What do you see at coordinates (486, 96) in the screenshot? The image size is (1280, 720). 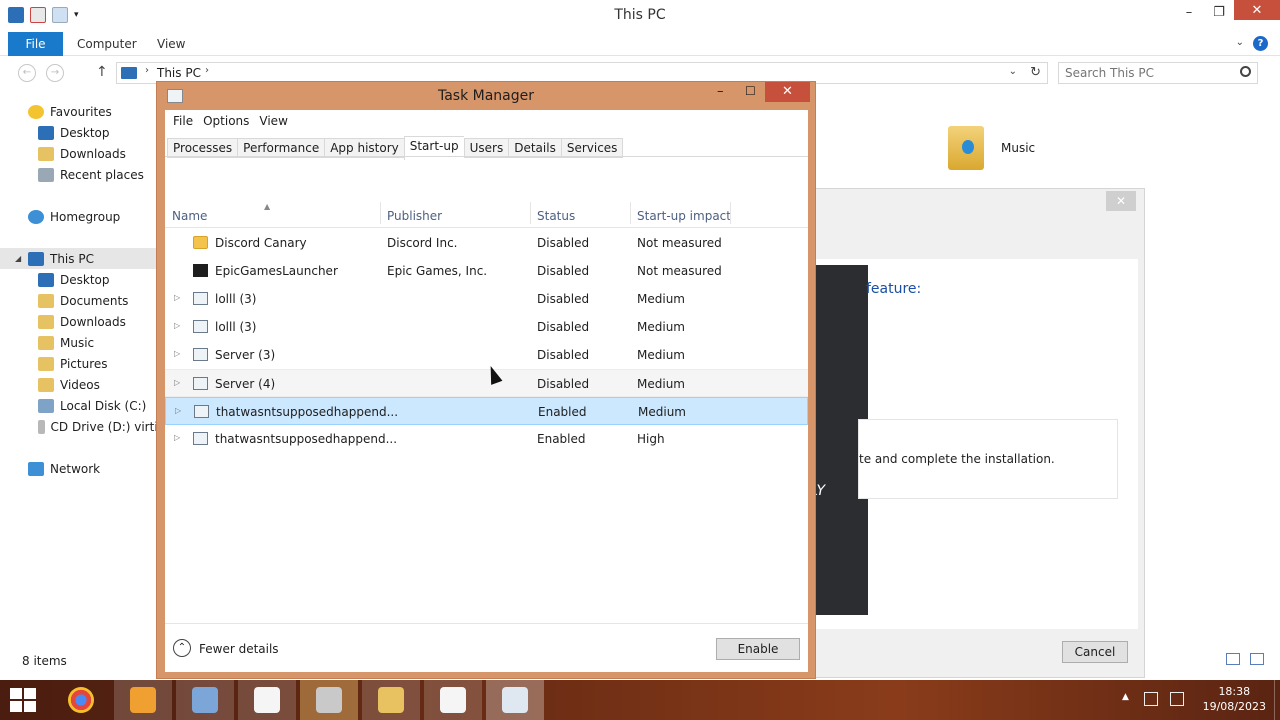 I see `task-manager-title-bar: Task Manager – ☐ ✕` at bounding box center [486, 96].